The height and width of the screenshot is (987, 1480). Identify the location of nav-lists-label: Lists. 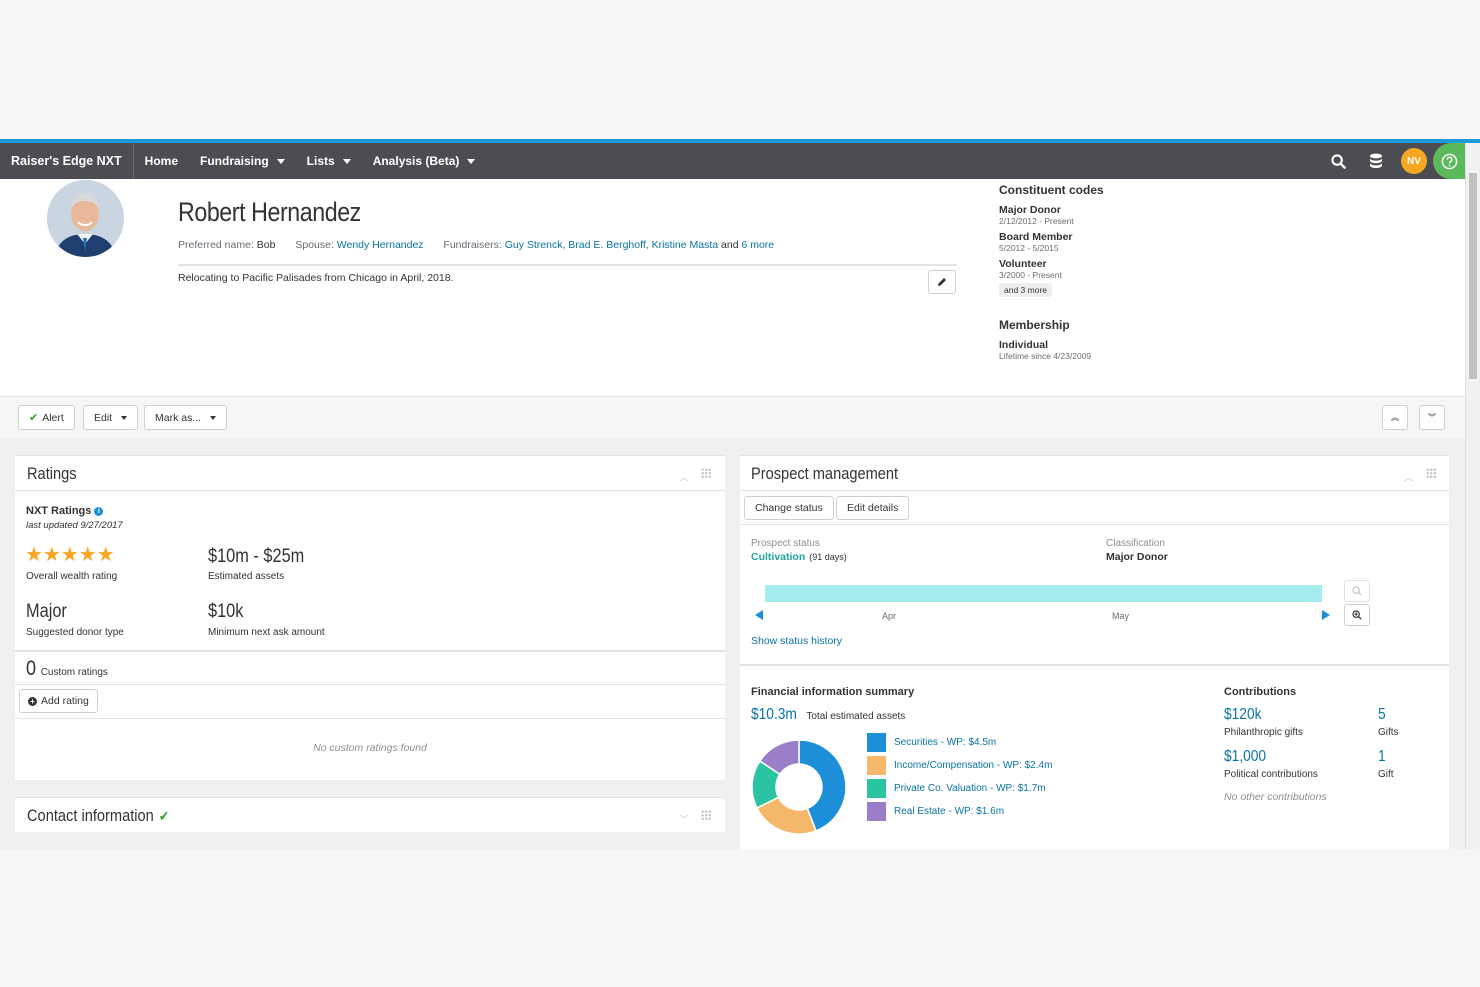
(320, 161).